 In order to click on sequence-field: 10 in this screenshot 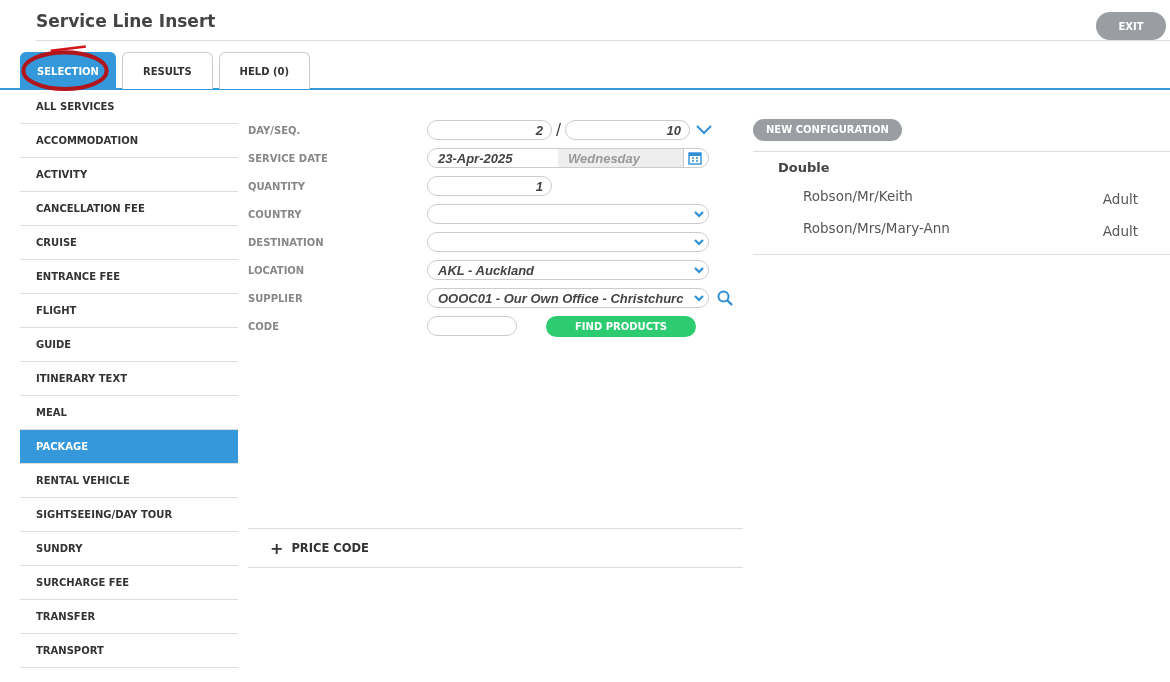, I will do `click(628, 130)`.